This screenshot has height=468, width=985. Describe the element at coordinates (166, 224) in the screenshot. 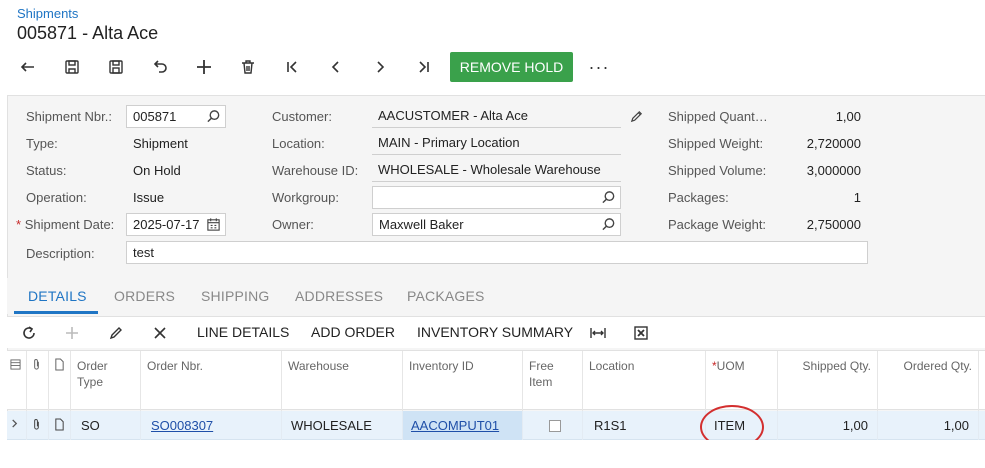

I see `shipment-date-value: 2025-07-17` at that location.